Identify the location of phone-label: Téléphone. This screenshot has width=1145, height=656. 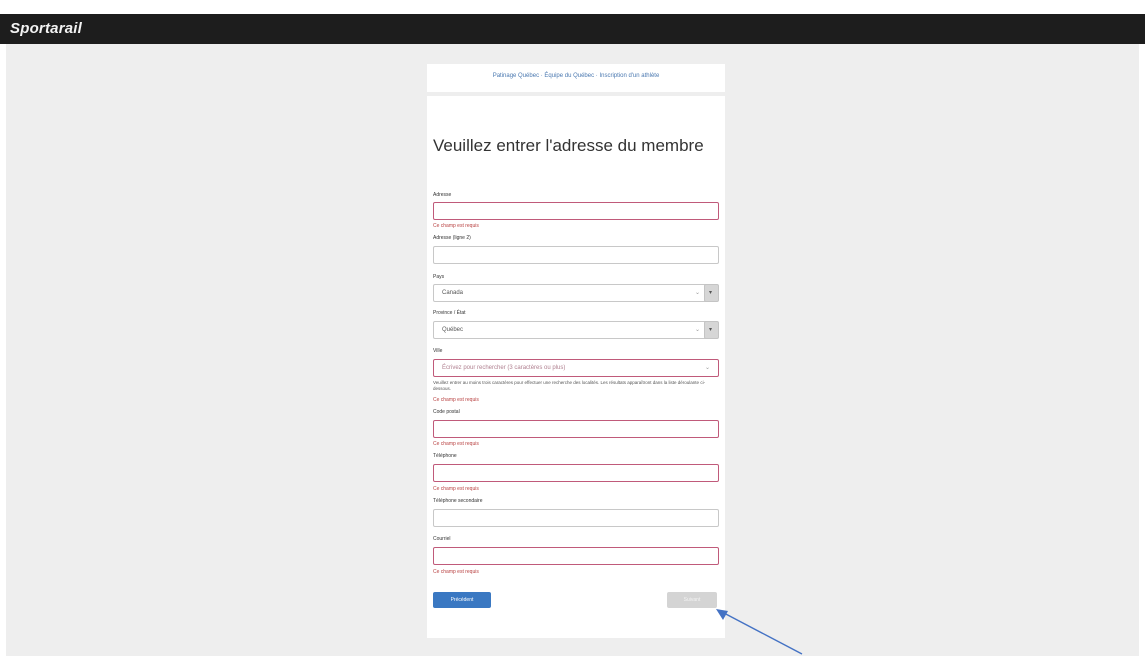
(445, 456).